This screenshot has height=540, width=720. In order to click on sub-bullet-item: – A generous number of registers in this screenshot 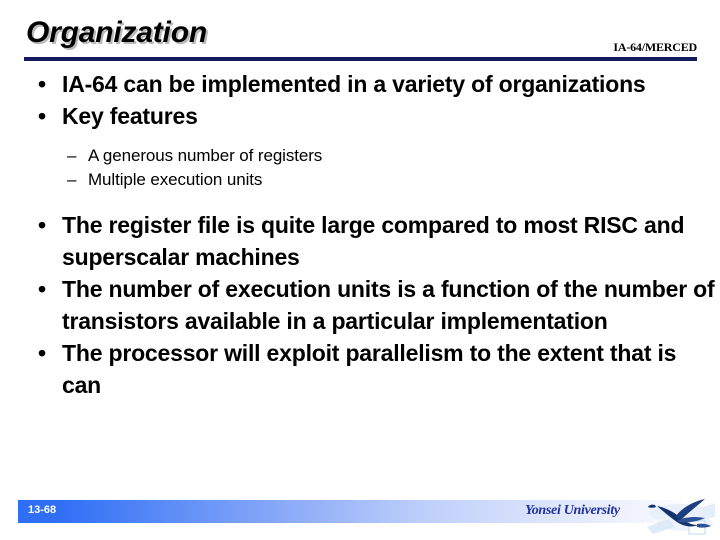, I will do `click(360, 156)`.